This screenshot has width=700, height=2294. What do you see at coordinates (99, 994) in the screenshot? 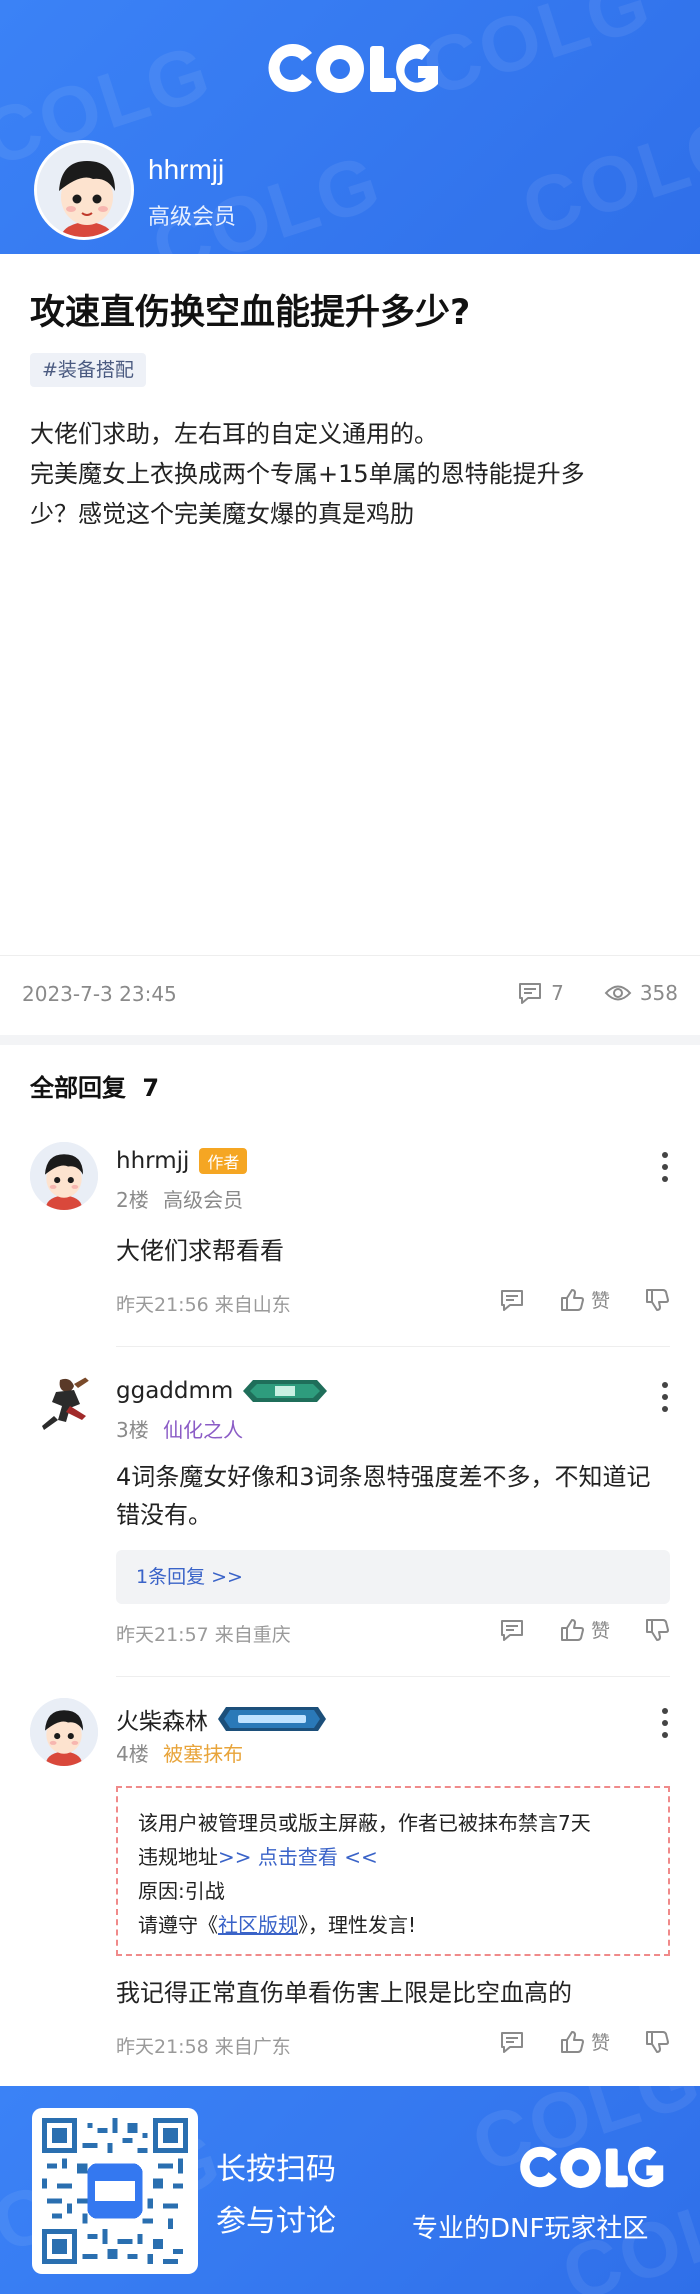
I see `post-date: 2023-7-3 23:45` at bounding box center [99, 994].